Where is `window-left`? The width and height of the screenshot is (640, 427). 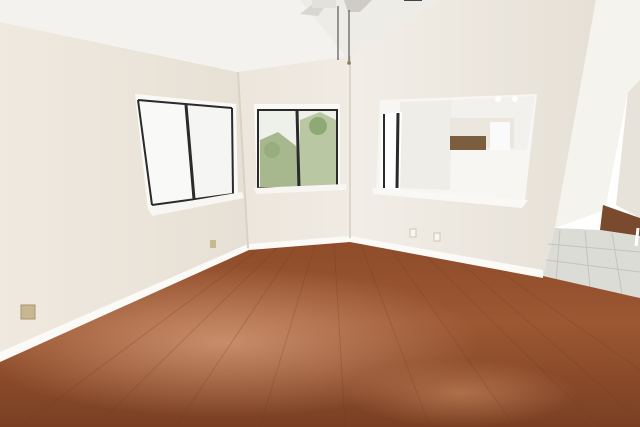
window-left is located at coordinates (189, 155).